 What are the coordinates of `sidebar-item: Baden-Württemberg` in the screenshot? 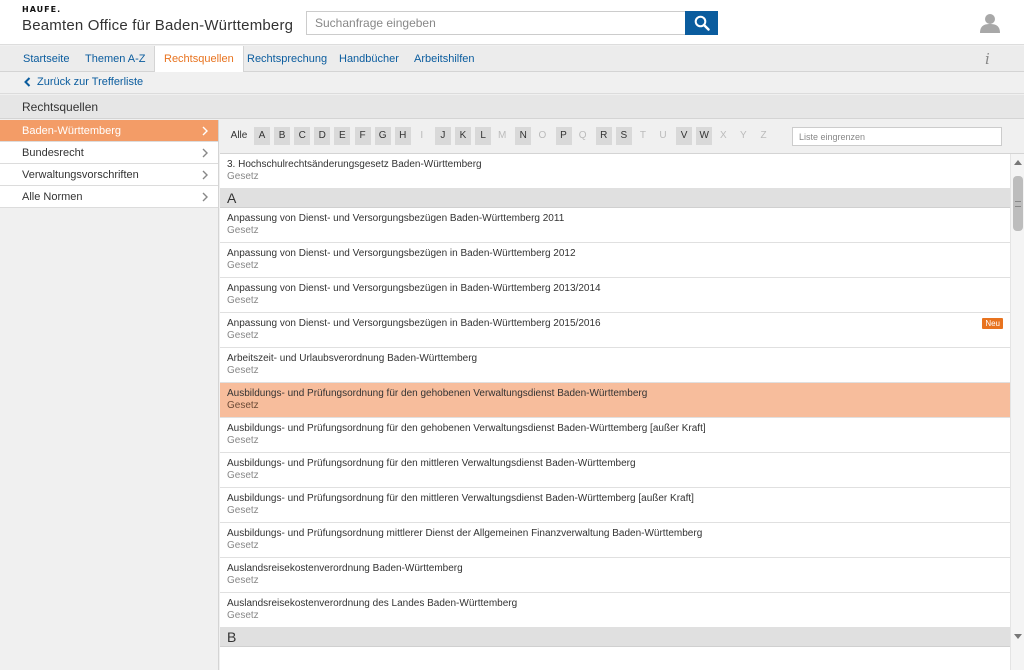 It's located at (109, 131).